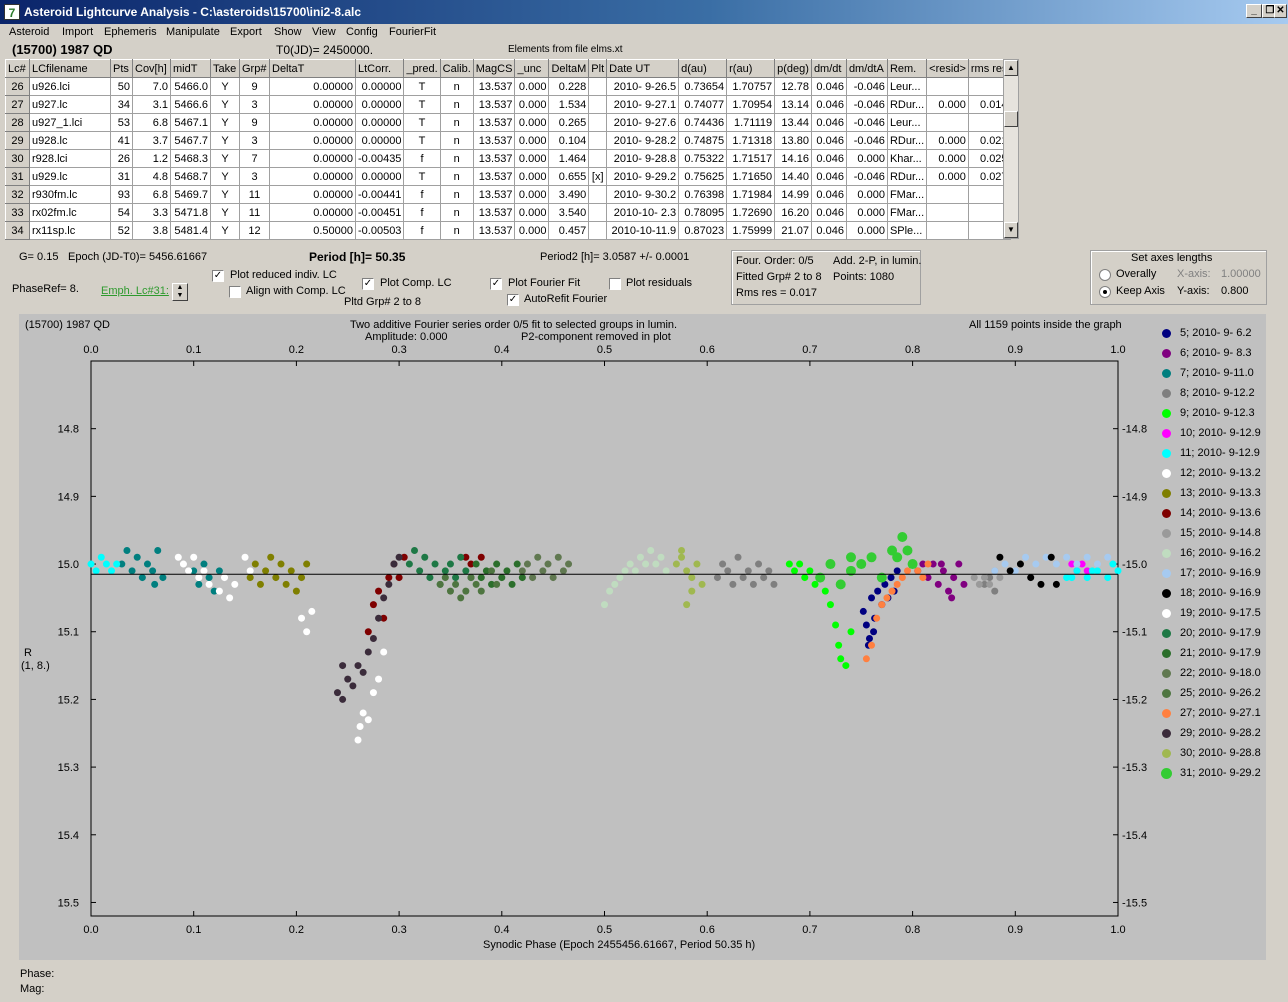  I want to click on y-tick-label-left: 15.2, so click(68, 700).